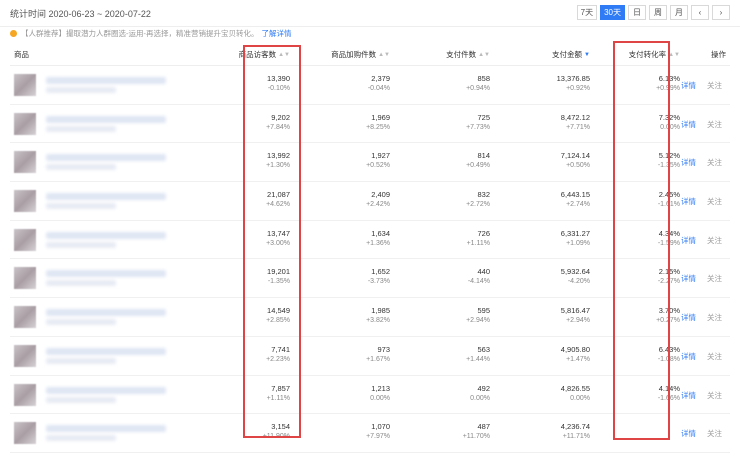  What do you see at coordinates (461, 54) in the screenshot?
I see `col-paid-items-label: 支付件数` at bounding box center [461, 54].